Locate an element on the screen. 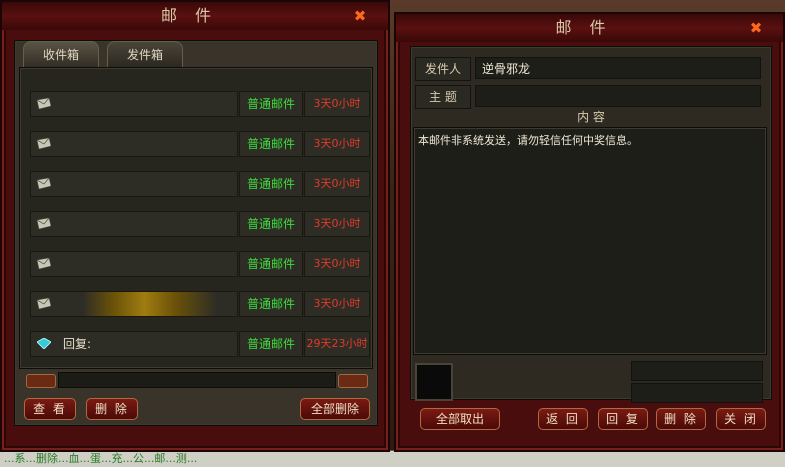 The image size is (785, 467). delete-all-button: 全部删除 is located at coordinates (335, 409).